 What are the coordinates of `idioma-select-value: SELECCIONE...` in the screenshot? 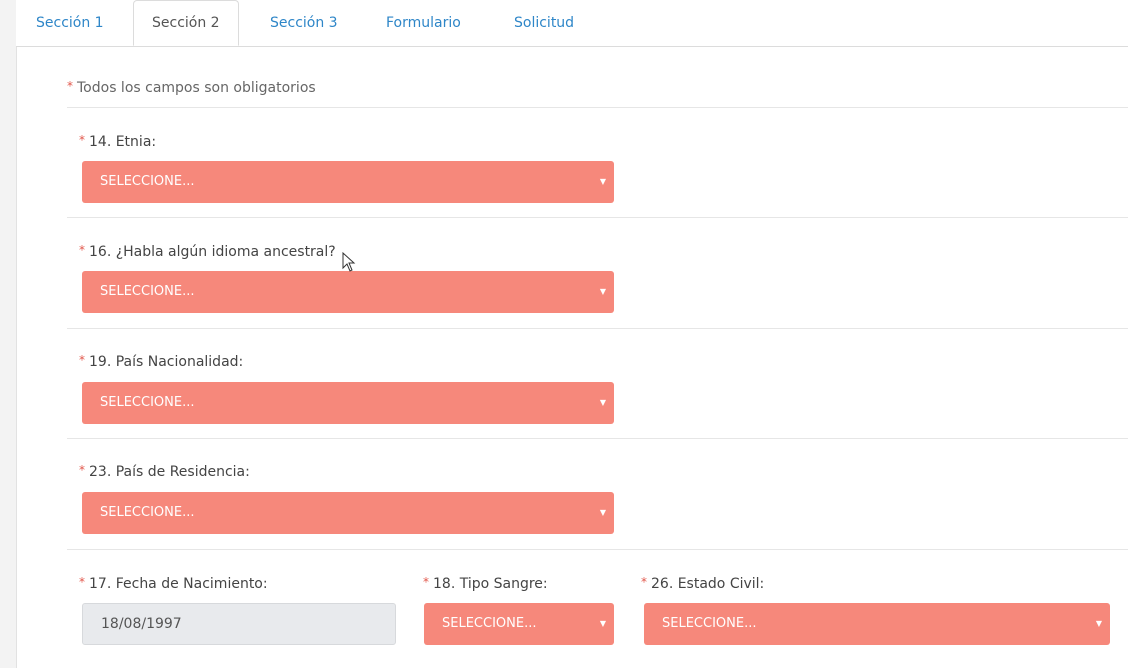 It's located at (147, 291).